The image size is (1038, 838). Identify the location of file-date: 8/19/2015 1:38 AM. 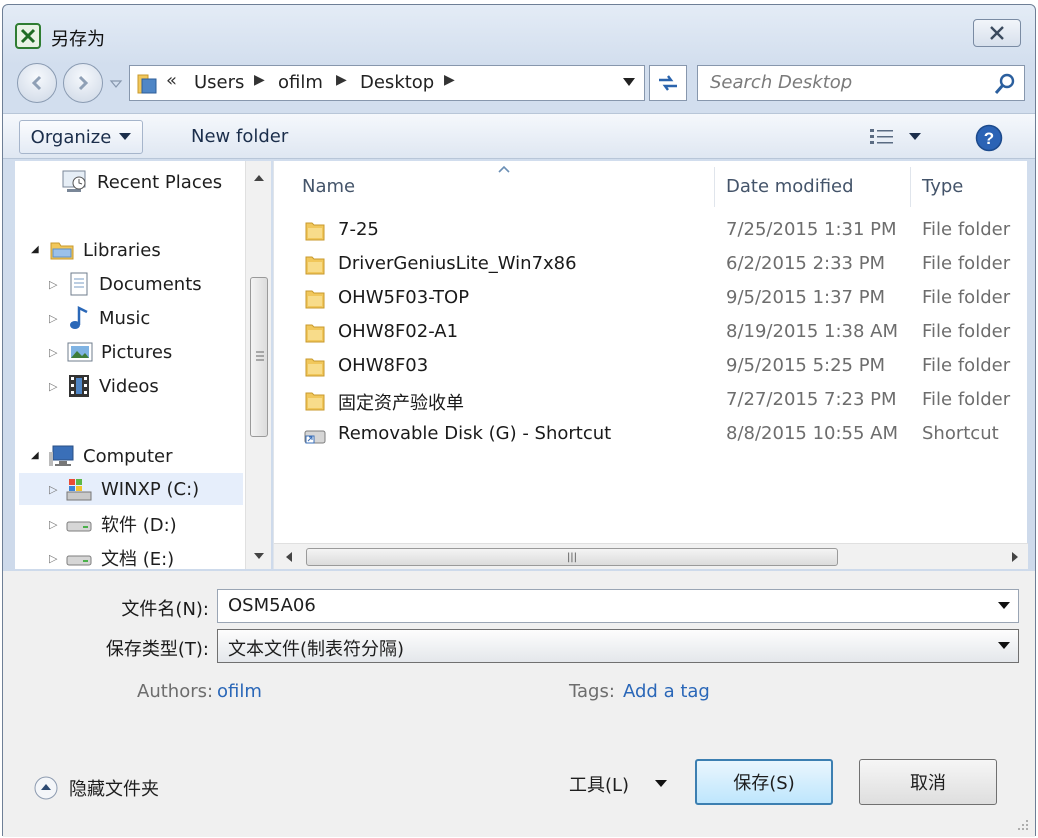
(812, 331).